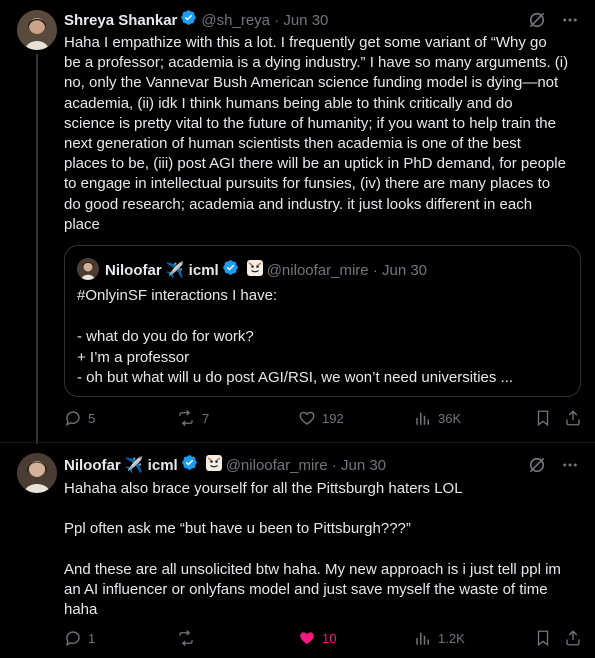 The image size is (595, 658). I want to click on author-handle: @niloofar_mire, so click(277, 466).